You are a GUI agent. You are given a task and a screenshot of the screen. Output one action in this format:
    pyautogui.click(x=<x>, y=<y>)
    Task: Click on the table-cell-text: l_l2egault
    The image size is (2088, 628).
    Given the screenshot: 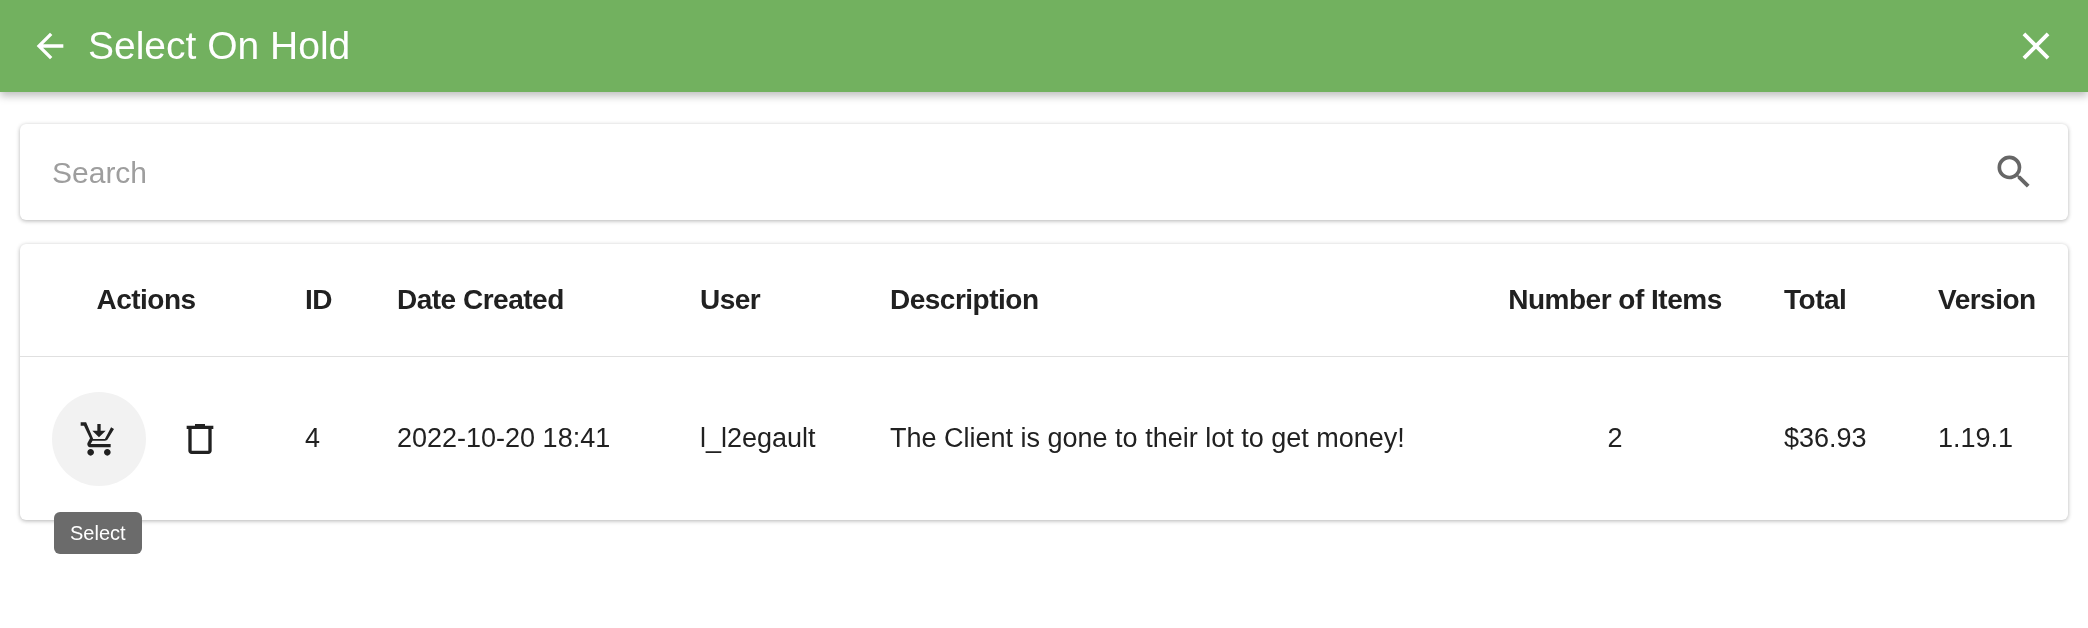 What is the action you would take?
    pyautogui.click(x=758, y=439)
    